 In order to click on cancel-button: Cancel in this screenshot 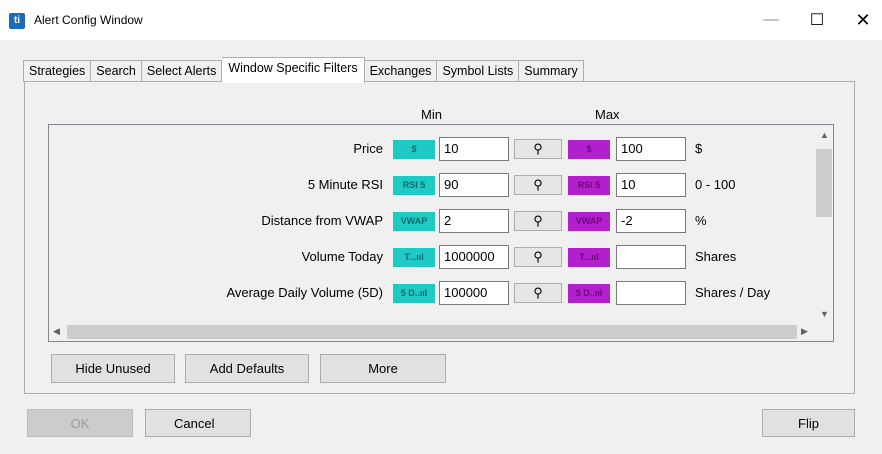, I will do `click(198, 423)`.